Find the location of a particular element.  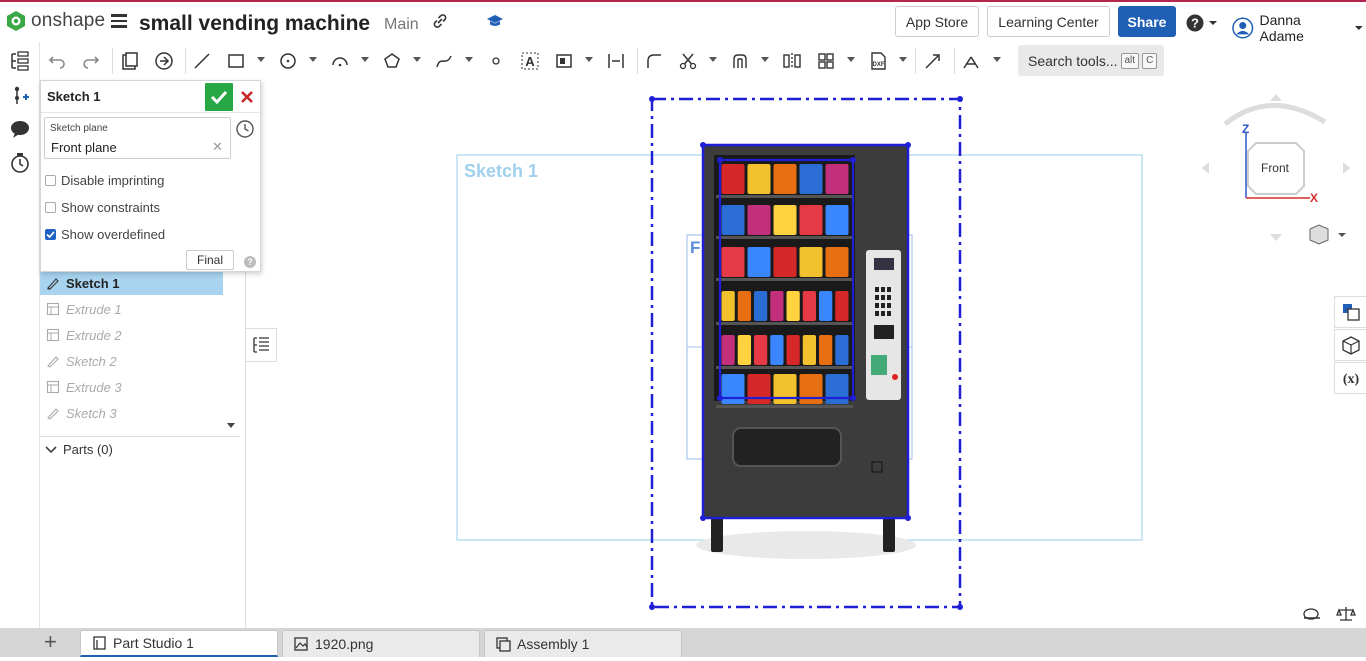

circle-dropdown-caret is located at coordinates (313, 59).